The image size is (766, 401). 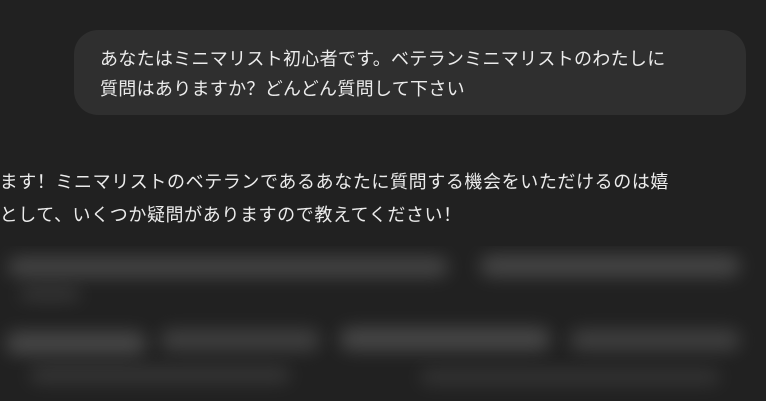 What do you see at coordinates (231, 215) in the screenshot?
I see `assistant-message-line-2: 者として、いくつか疑問がありますので教えてください！` at bounding box center [231, 215].